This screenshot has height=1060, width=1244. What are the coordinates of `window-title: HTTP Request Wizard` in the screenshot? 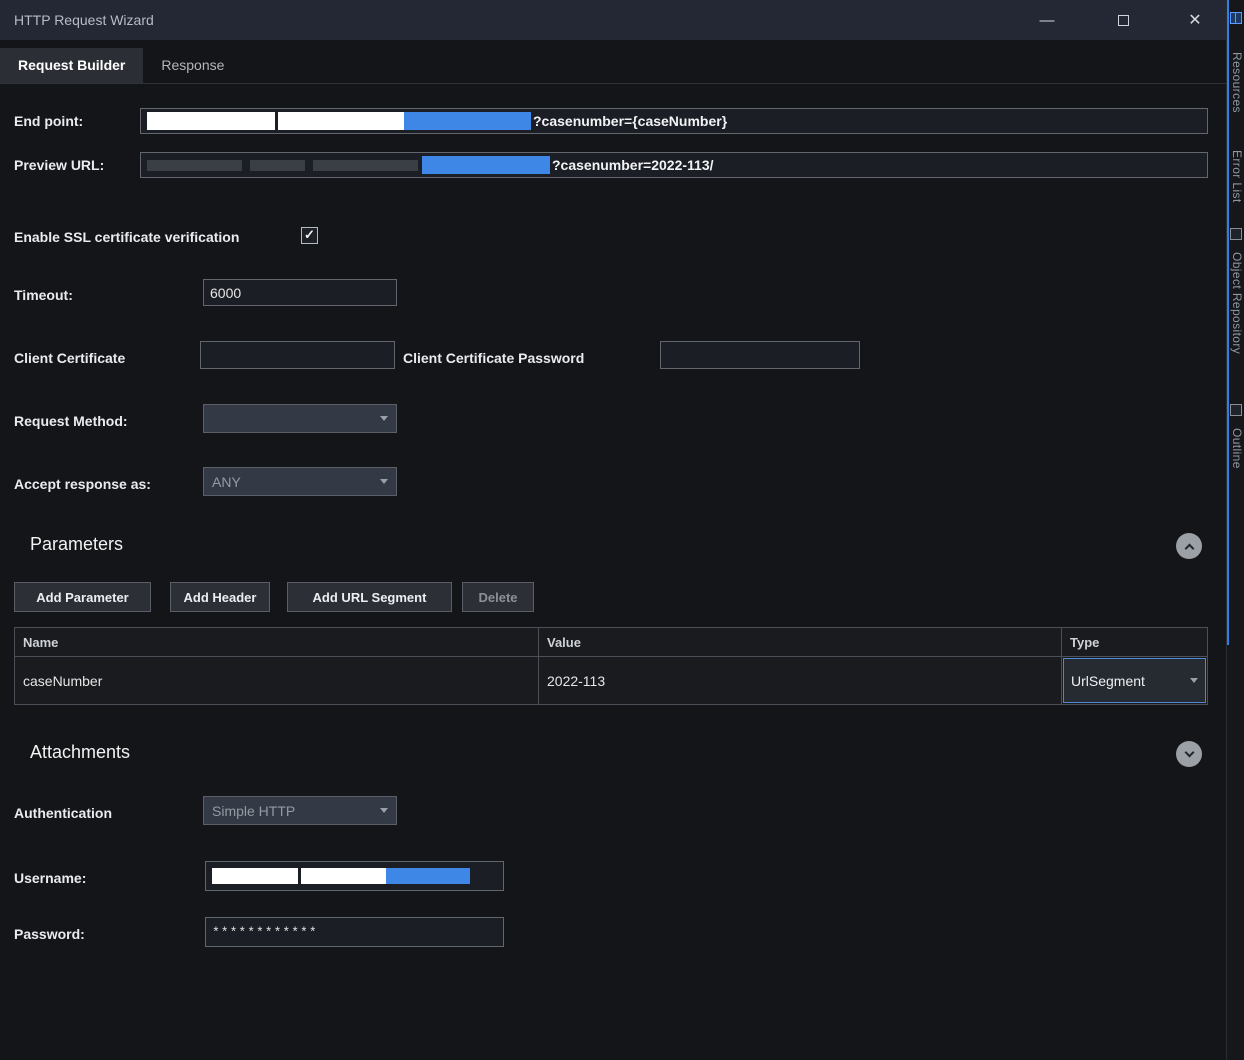 It's located at (84, 20).